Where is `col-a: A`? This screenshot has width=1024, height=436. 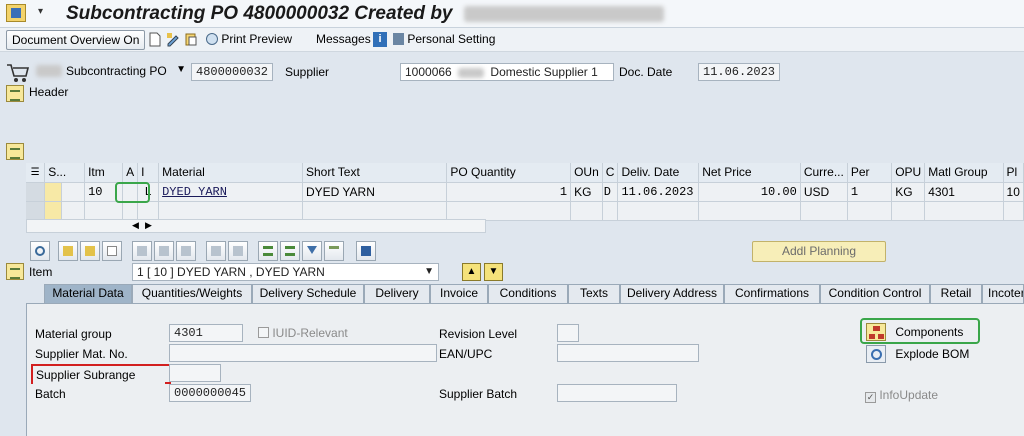
col-a: A is located at coordinates (130, 173).